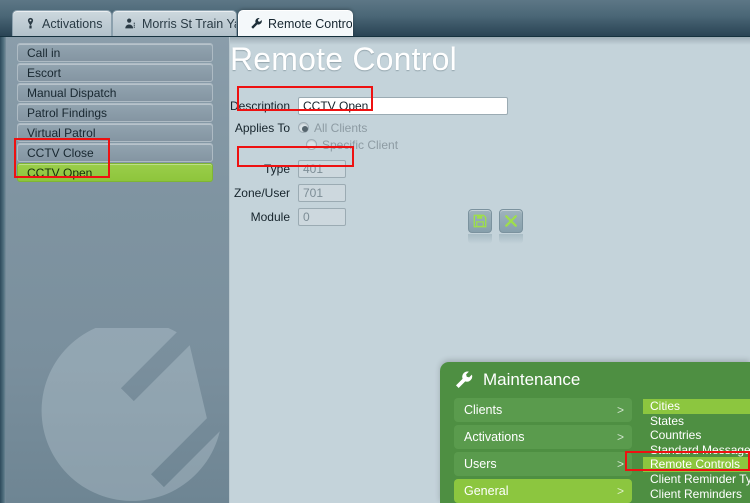 The width and height of the screenshot is (750, 503). I want to click on radio-all-clients, so click(303, 127).